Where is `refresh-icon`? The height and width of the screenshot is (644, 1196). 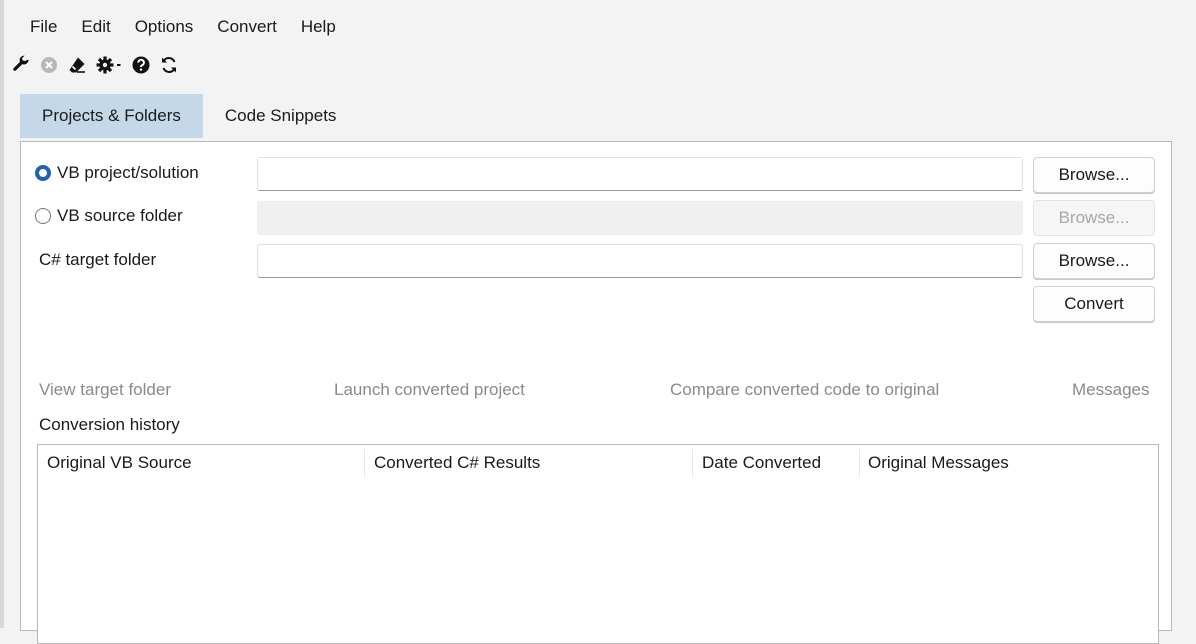
refresh-icon is located at coordinates (169, 65).